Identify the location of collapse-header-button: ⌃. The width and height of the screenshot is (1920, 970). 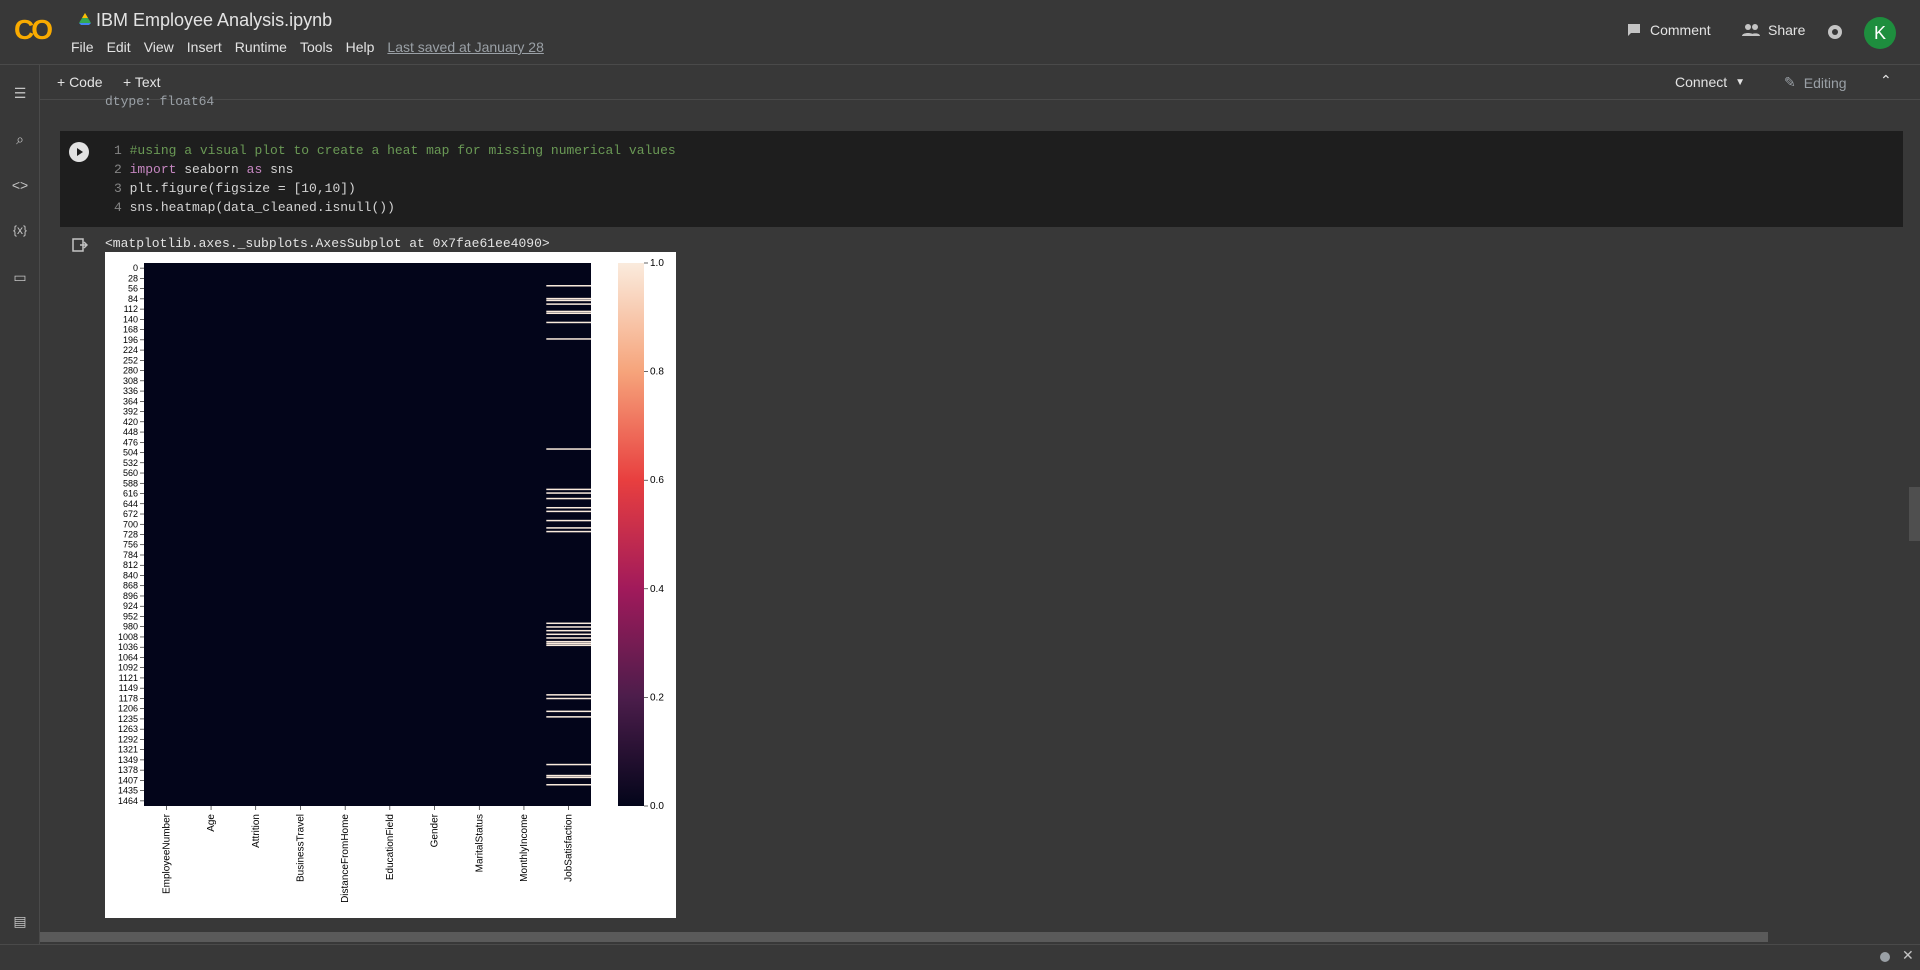
(1886, 80).